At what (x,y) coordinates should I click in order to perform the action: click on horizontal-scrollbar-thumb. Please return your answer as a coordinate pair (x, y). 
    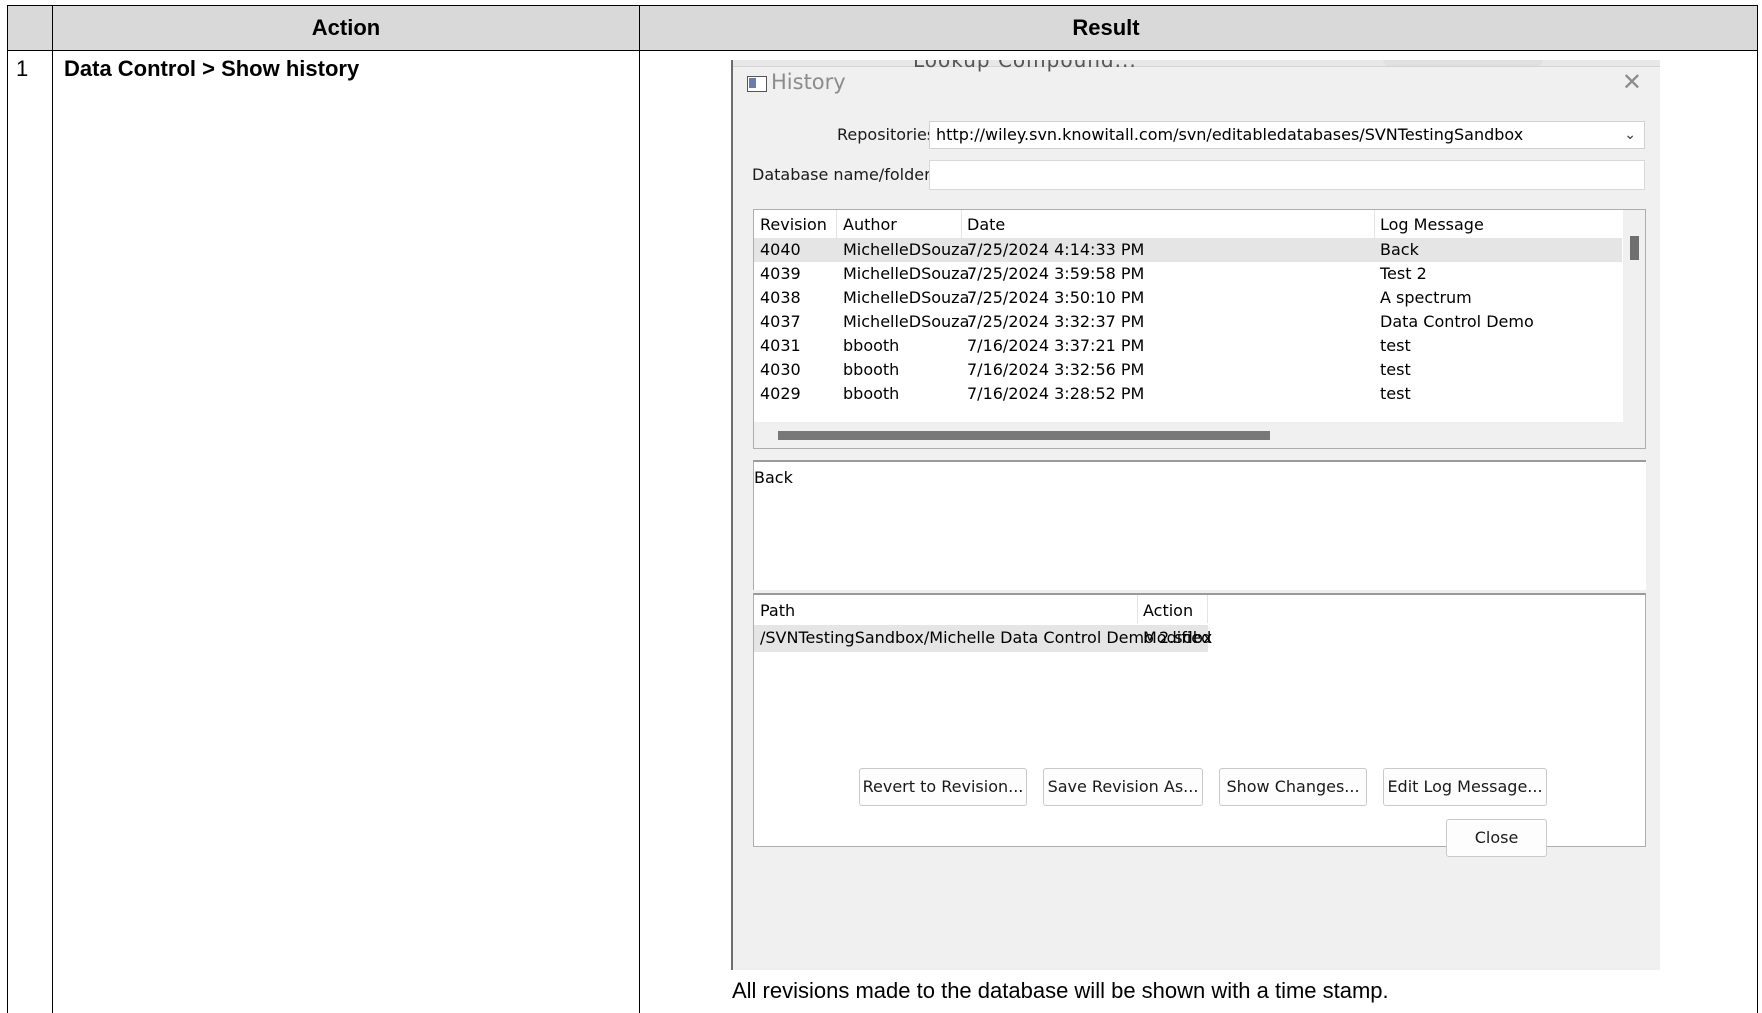
    Looking at the image, I should click on (1024, 435).